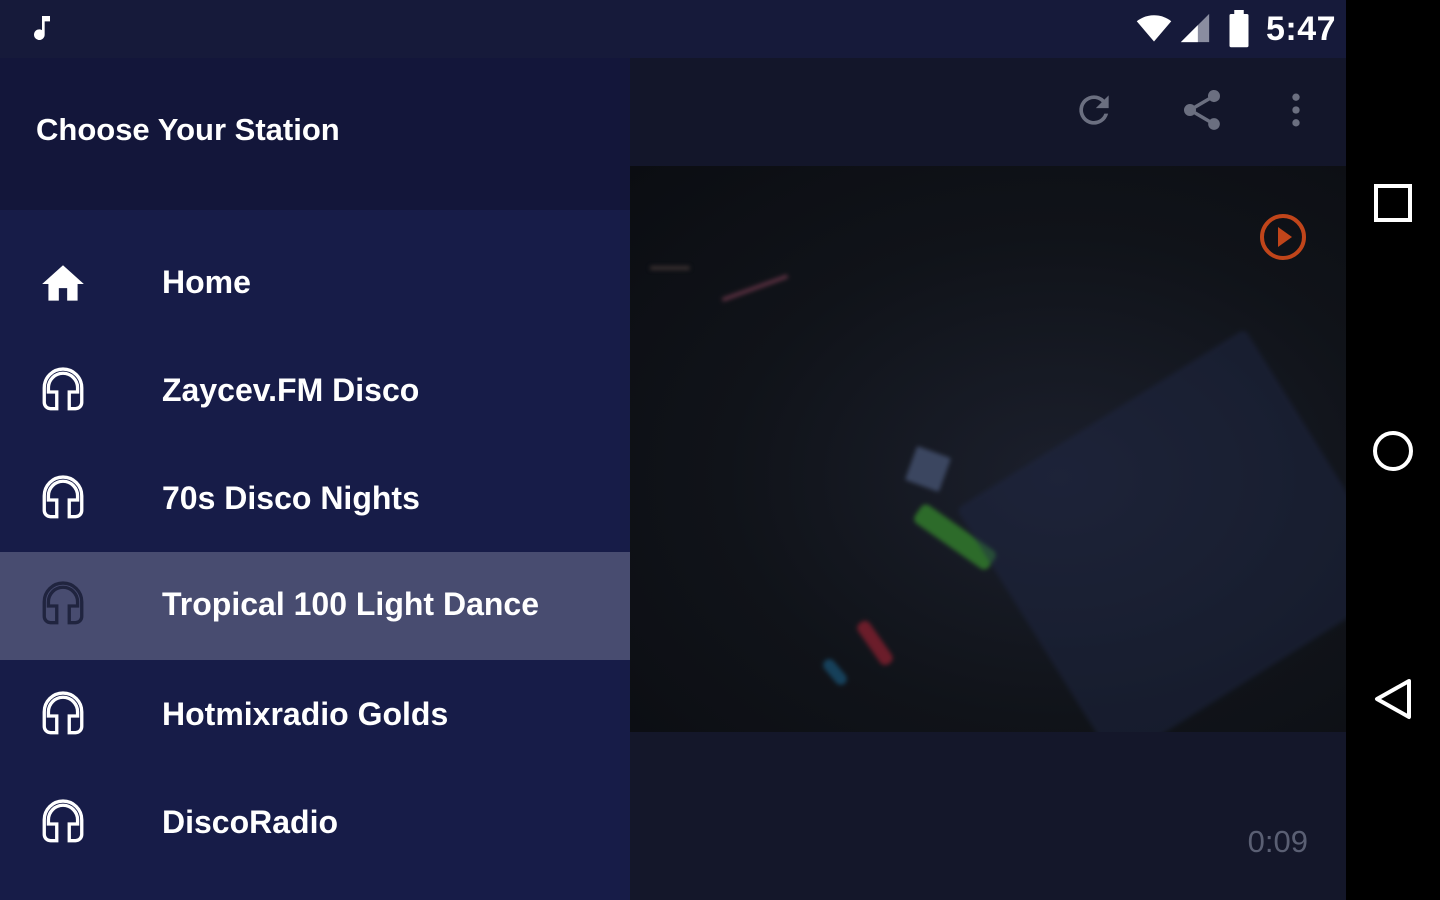 The image size is (1440, 900). Describe the element at coordinates (315, 284) in the screenshot. I see `drawer-item-home: Home` at that location.